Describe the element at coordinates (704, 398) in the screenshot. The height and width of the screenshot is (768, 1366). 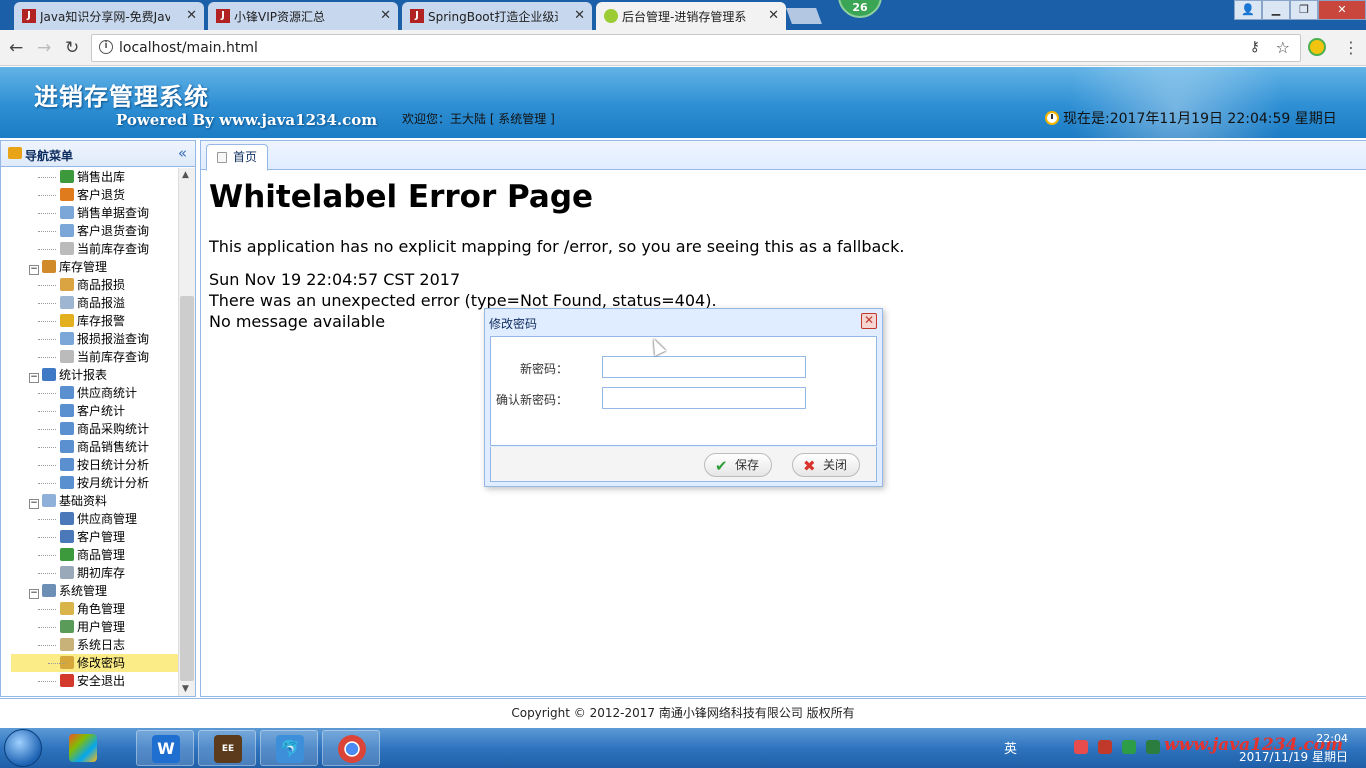
I see `confirm-password-input` at that location.